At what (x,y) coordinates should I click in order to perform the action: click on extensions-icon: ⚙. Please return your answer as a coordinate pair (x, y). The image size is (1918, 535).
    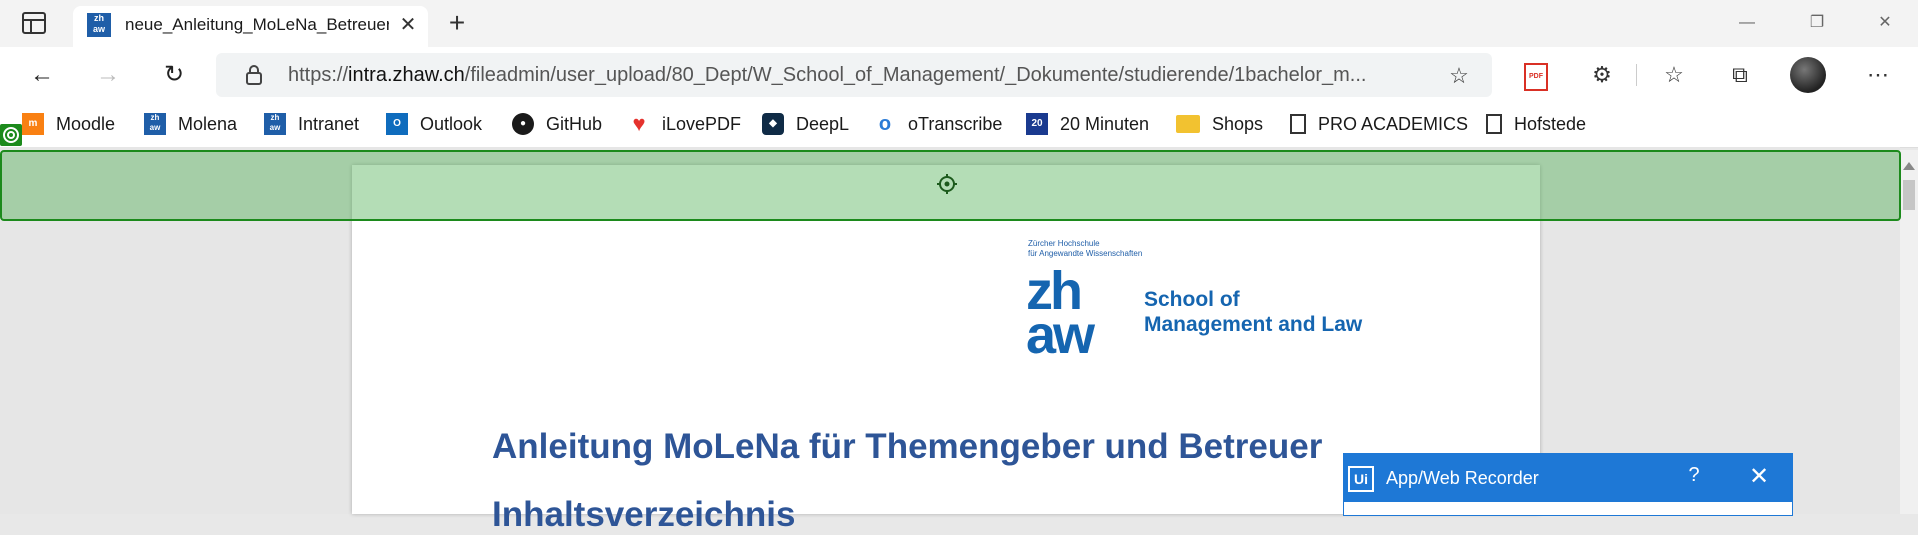
    Looking at the image, I should click on (1602, 75).